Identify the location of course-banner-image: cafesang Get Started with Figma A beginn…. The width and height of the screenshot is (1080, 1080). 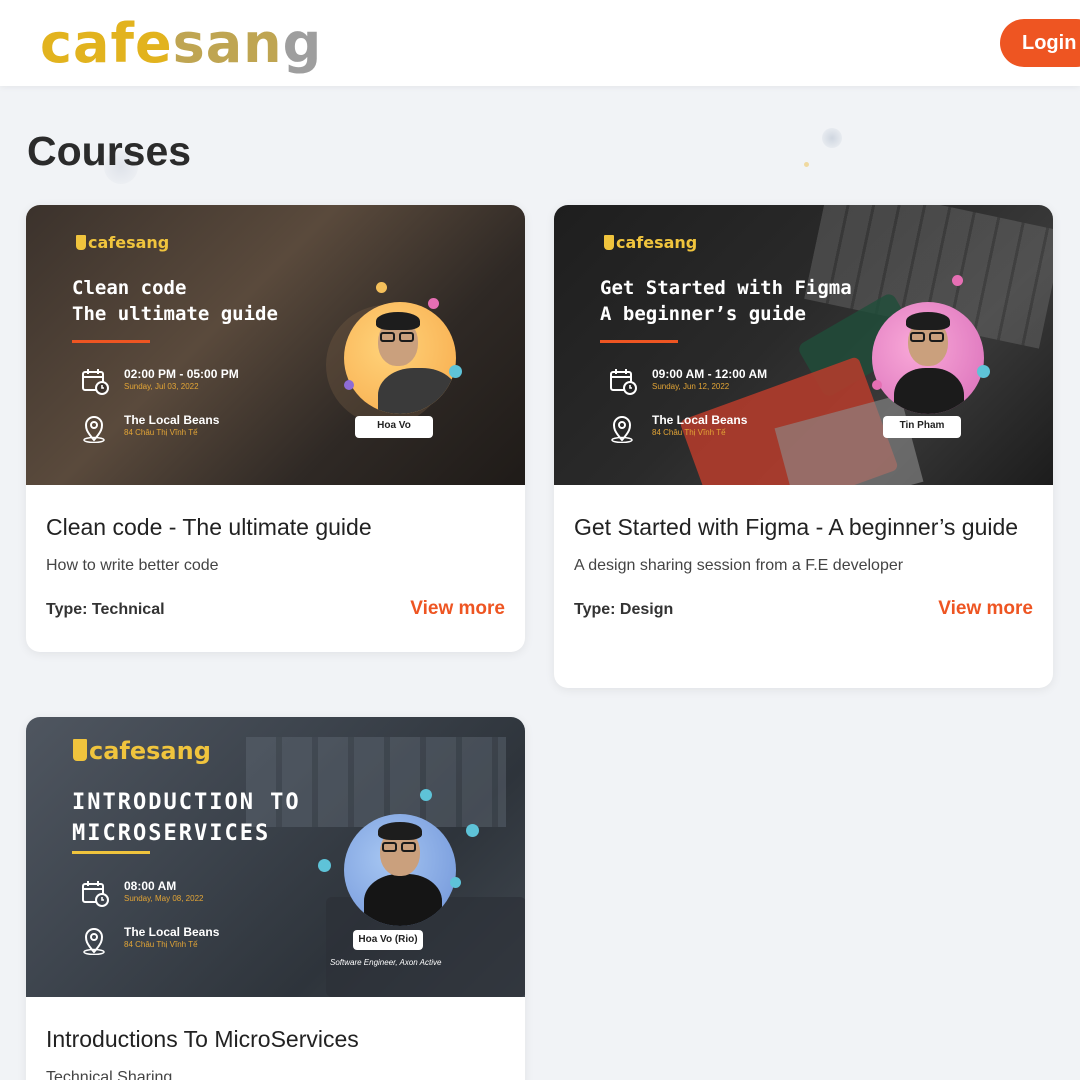
(803, 345).